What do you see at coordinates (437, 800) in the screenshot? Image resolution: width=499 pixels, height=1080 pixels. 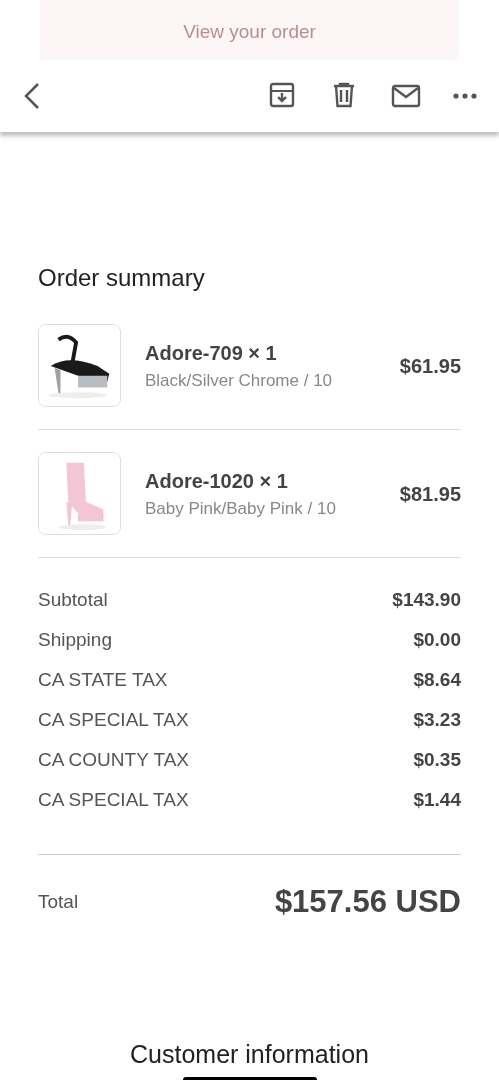 I see `line-amount: $1.44` at bounding box center [437, 800].